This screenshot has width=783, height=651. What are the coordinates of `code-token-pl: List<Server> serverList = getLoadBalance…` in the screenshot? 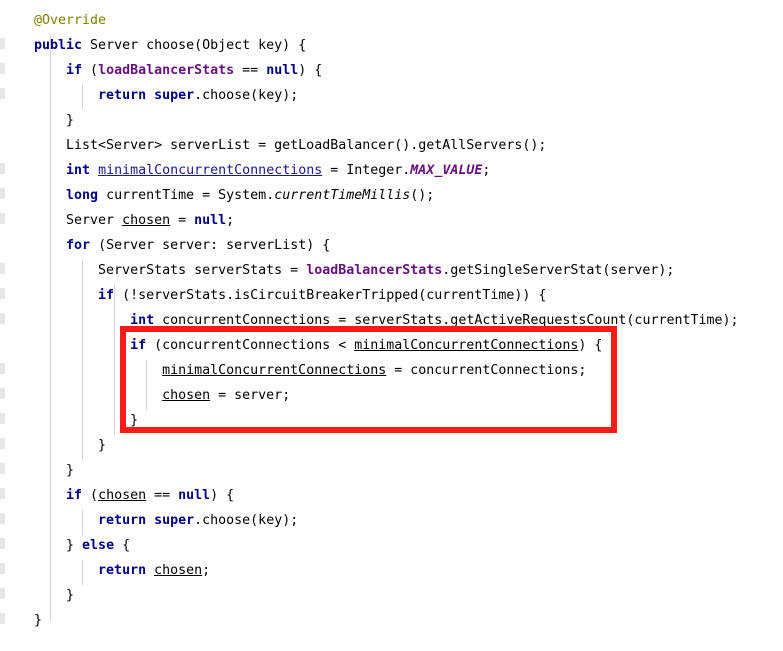 It's located at (290, 145).